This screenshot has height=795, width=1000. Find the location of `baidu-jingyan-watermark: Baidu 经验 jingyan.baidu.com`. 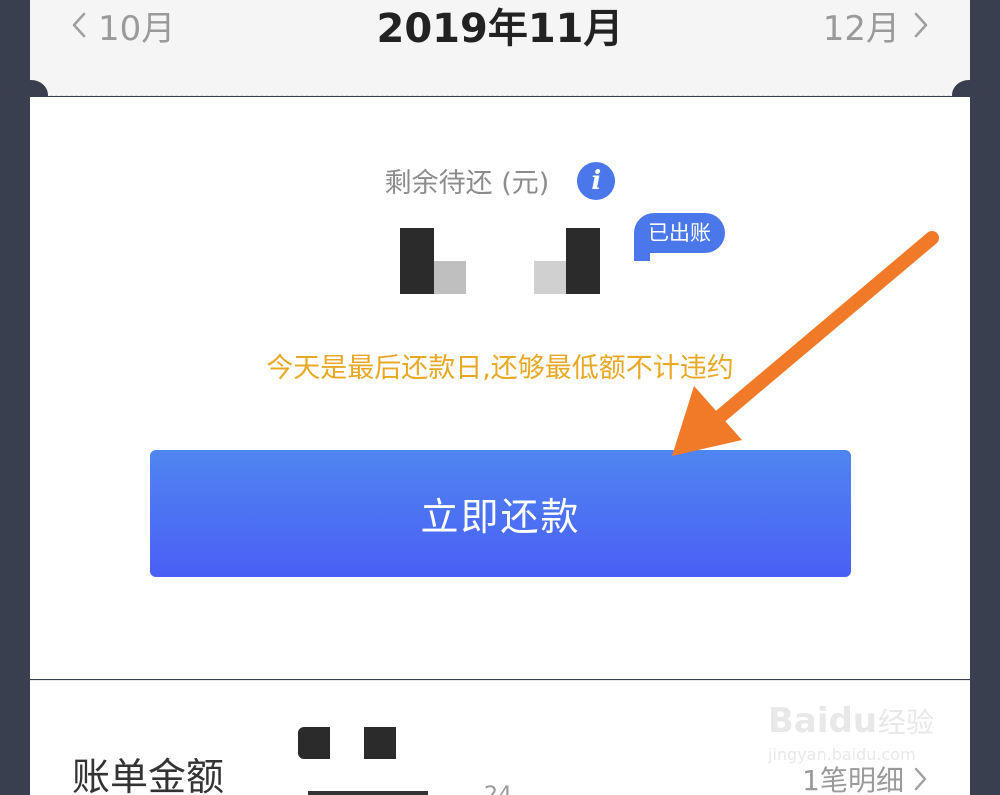

baidu-jingyan-watermark: Baidu 经验 jingyan.baidu.com is located at coordinates (857, 730).